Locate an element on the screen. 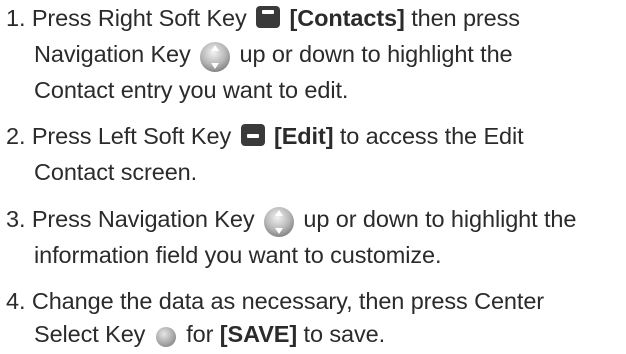 Image resolution: width=626 pixels, height=354 pixels. right-soft-key-icon is located at coordinates (268, 21).